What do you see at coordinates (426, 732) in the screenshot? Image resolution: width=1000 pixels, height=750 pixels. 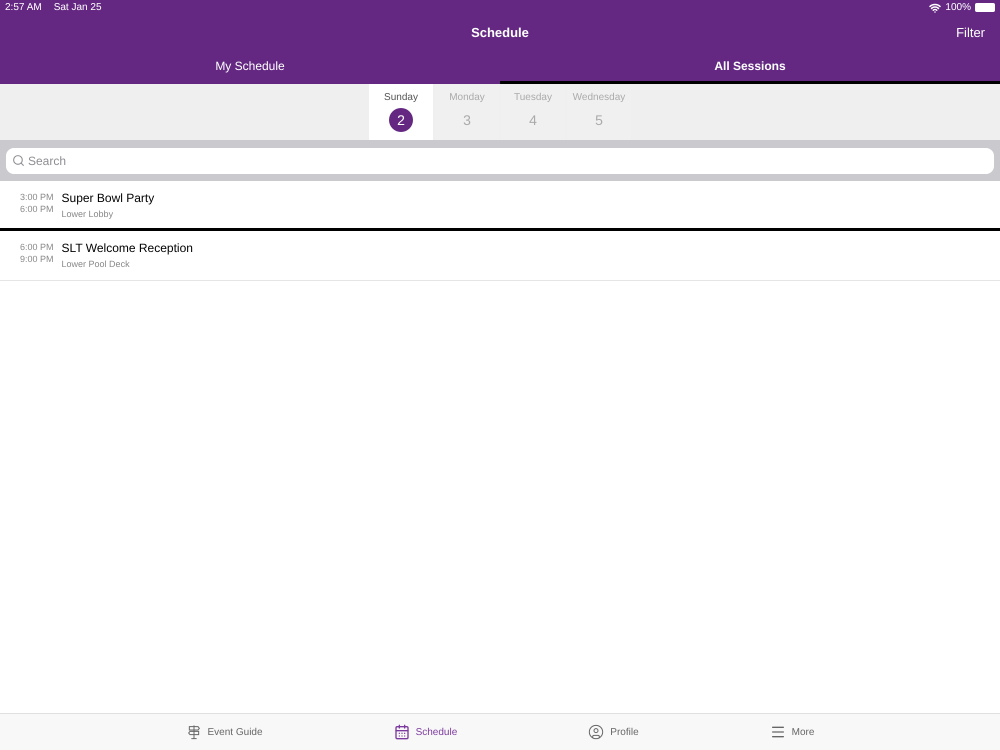 I see `tab-bar-item: Schedule` at bounding box center [426, 732].